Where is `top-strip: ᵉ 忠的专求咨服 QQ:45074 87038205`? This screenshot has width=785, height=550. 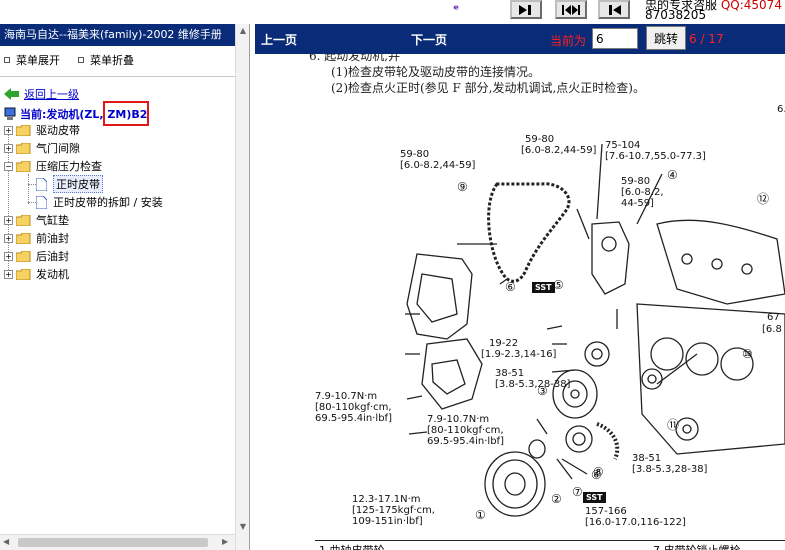 top-strip: ᵉ 忠的专求咨服 QQ:45074 87038205 is located at coordinates (392, 12).